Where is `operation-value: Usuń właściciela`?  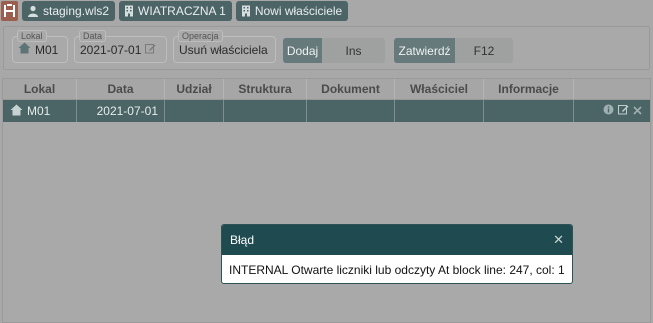
operation-value: Usuń właściciela is located at coordinates (223, 49).